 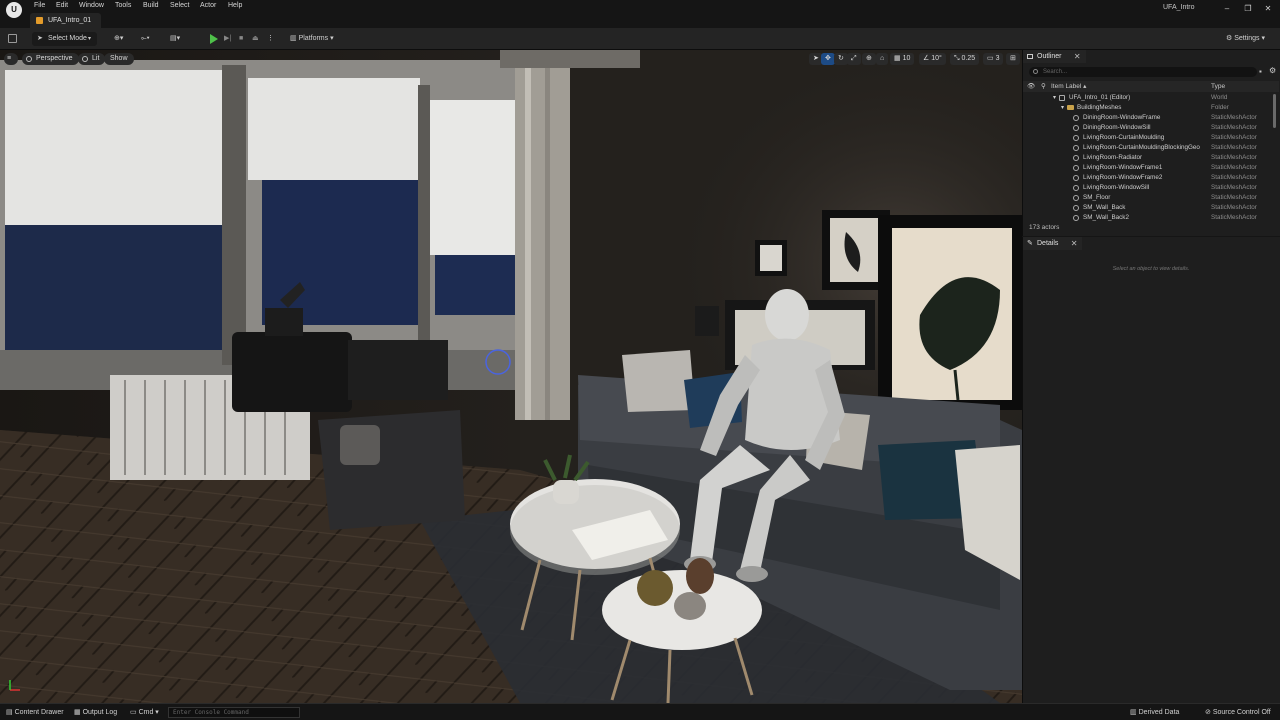 I want to click on list-item: LivingRoom-WindowFrame2 StaticMeshActor, so click(x=1148, y=178).